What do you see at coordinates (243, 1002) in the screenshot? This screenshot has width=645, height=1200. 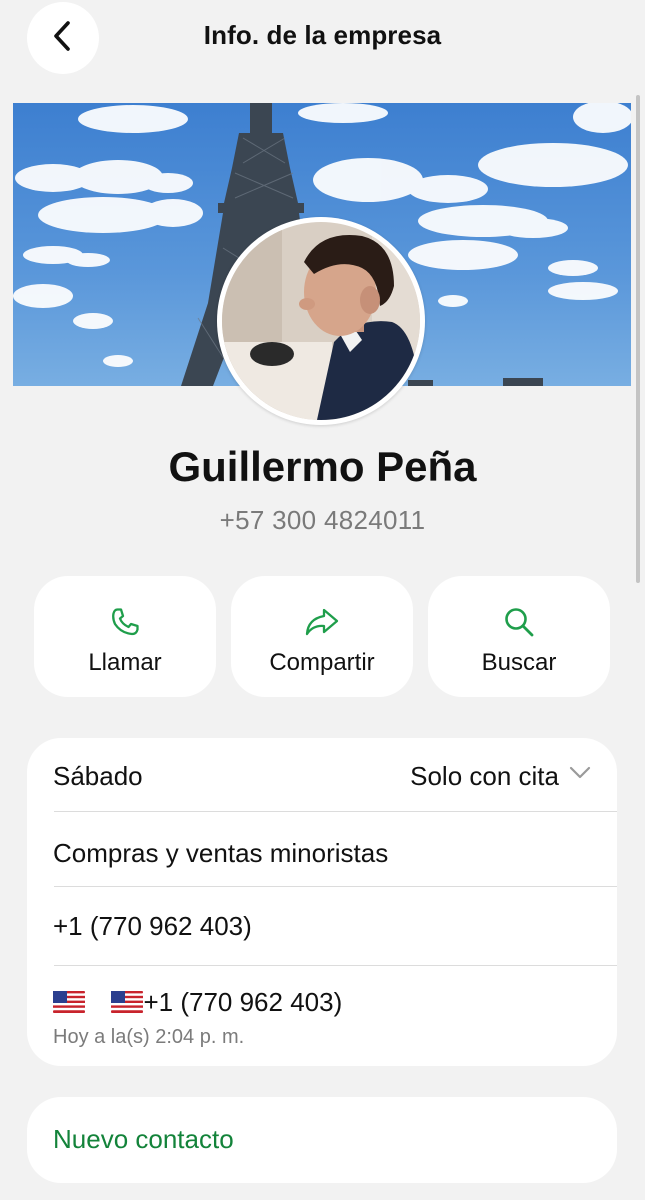 I see `flagged-phone-number: +1 (770 962 403)` at bounding box center [243, 1002].